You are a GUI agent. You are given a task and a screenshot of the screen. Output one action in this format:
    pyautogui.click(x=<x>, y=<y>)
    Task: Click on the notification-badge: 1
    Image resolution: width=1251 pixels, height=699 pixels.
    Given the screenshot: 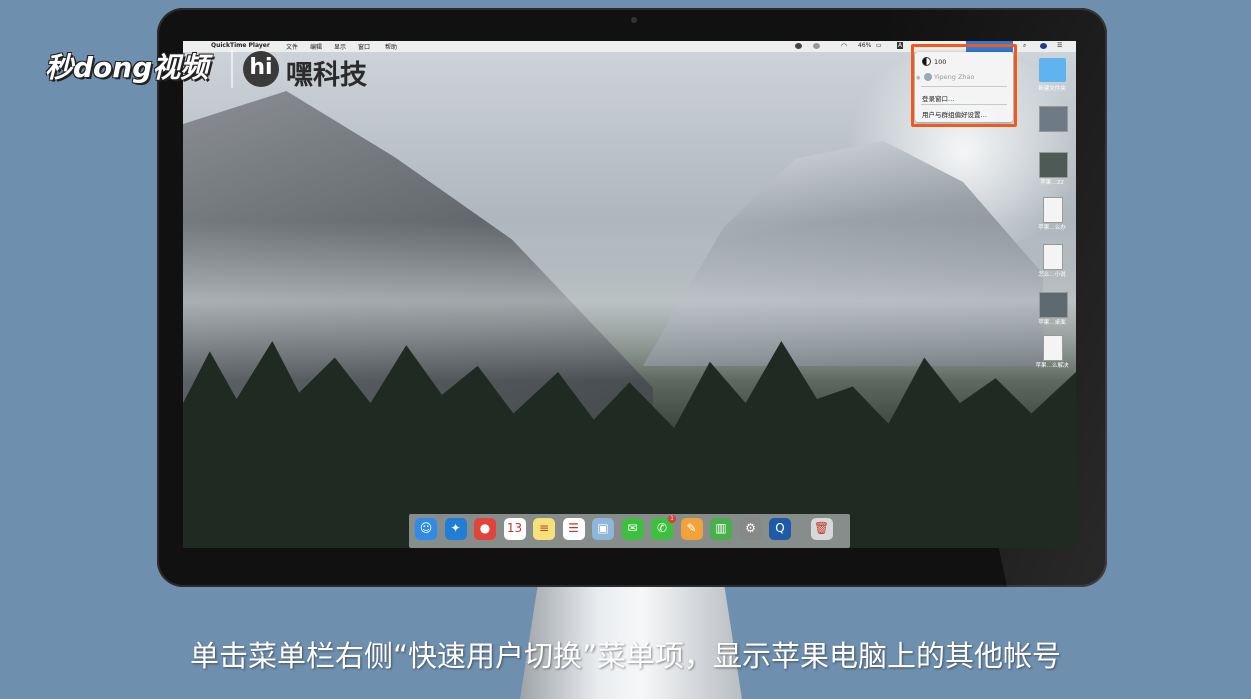 What is the action you would take?
    pyautogui.click(x=672, y=519)
    